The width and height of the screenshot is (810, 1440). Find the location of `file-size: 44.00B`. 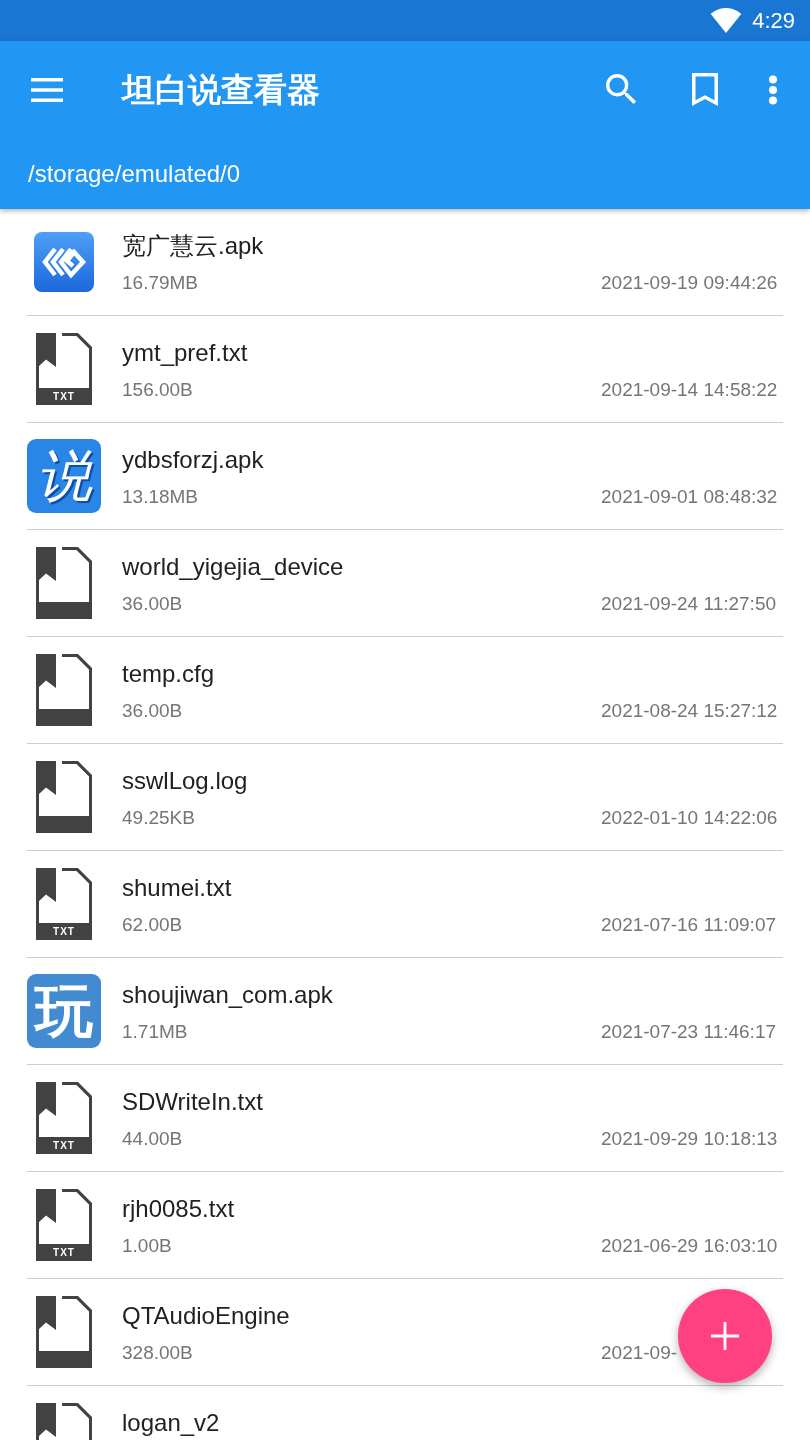

file-size: 44.00B is located at coordinates (152, 1139).